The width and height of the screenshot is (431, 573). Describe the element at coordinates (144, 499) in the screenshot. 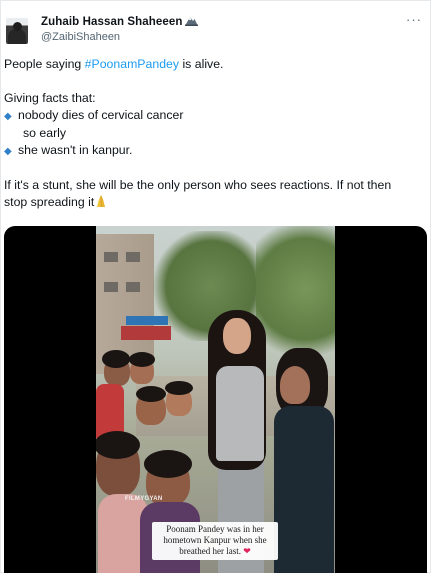

I see `video-watermark: FILMYGYAN` at that location.